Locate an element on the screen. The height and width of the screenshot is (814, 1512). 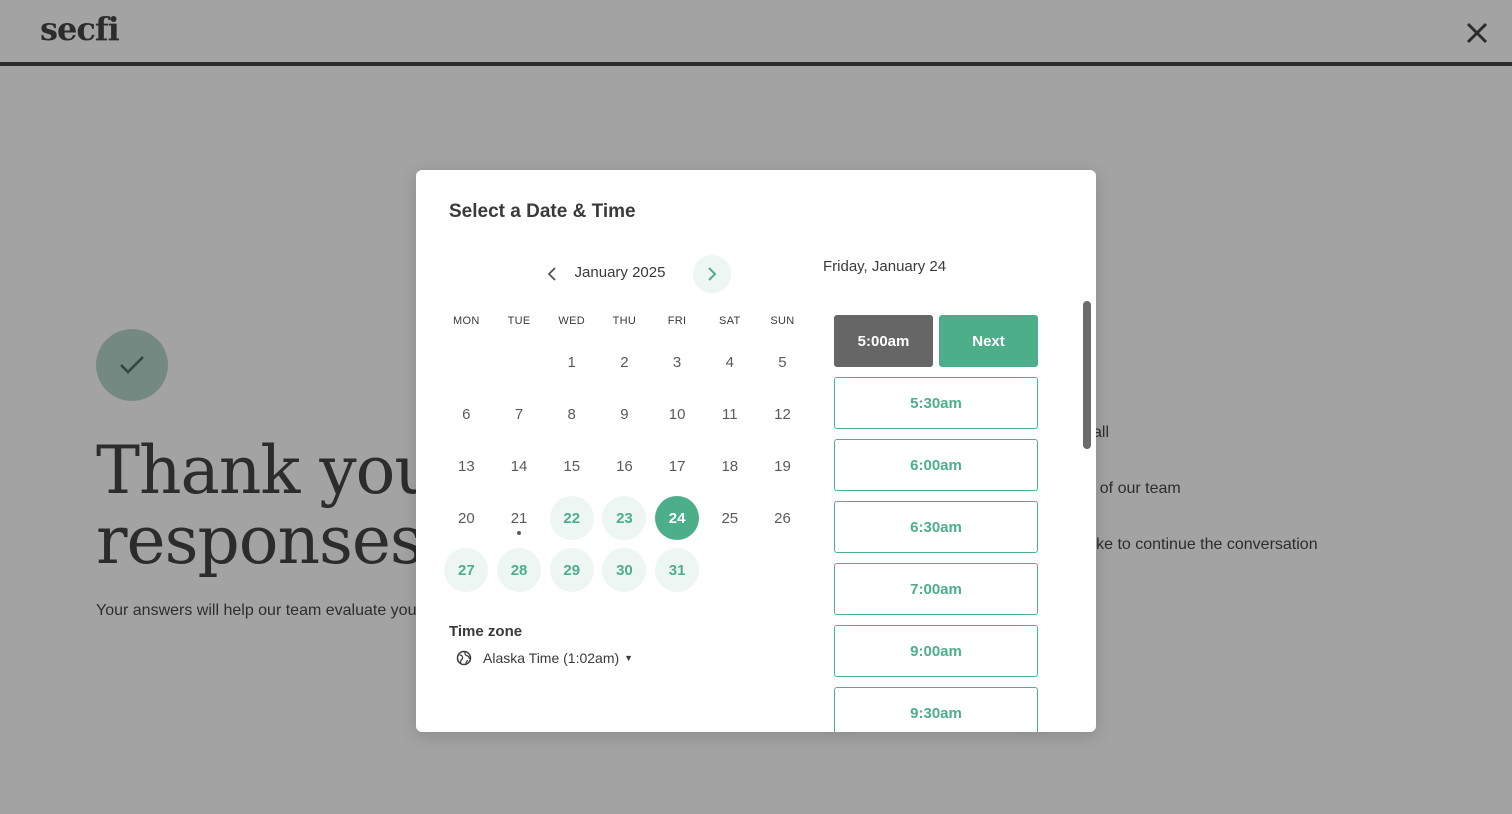
calendar-day: 21 is located at coordinates (519, 518).